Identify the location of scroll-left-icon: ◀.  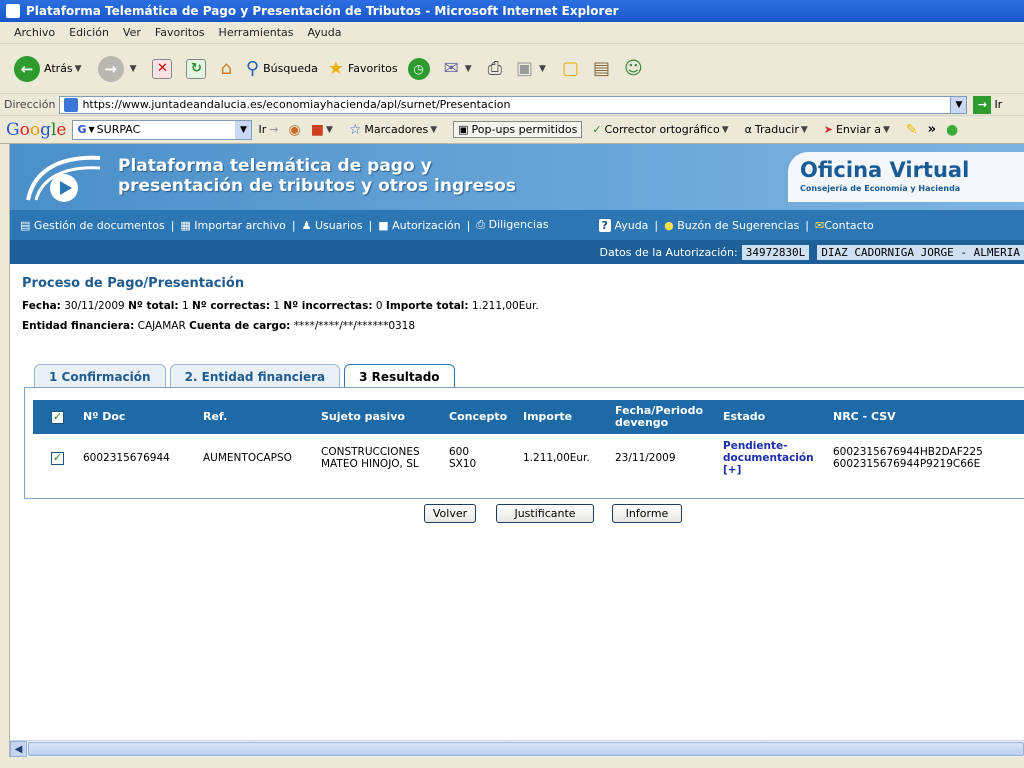
(18, 749).